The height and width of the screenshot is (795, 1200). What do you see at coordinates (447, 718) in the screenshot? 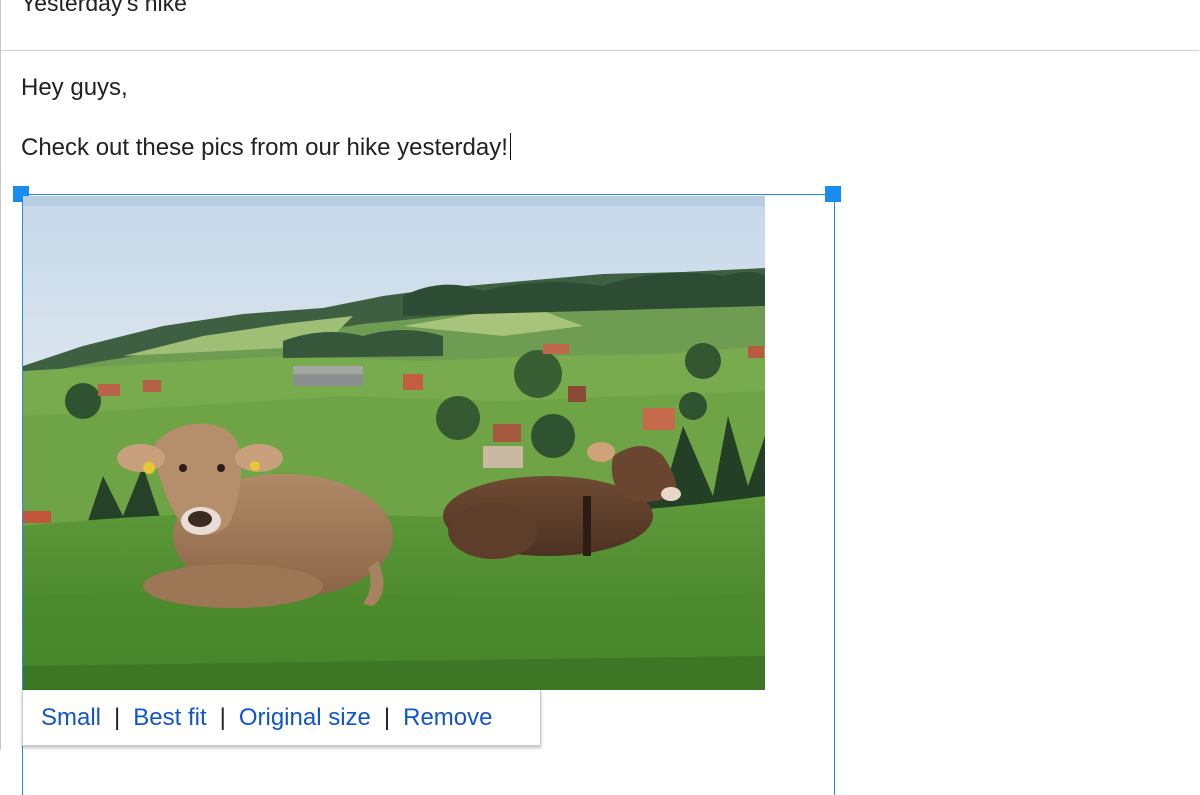
I see `remove-image-link: Remove` at bounding box center [447, 718].